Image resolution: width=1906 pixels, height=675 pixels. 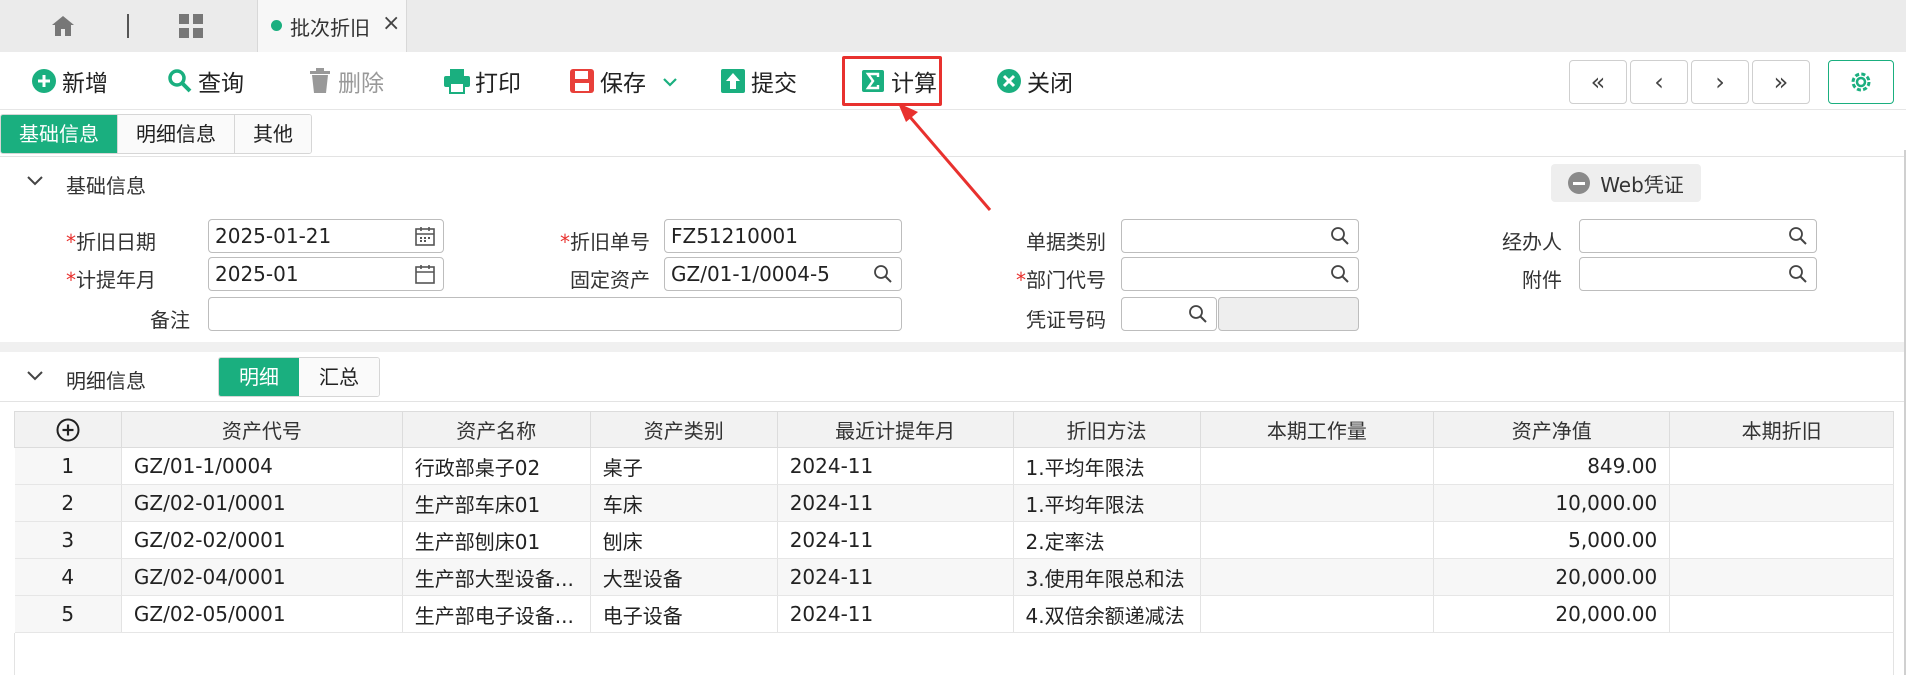 What do you see at coordinates (345, 81) in the screenshot?
I see `delete-button: 删除` at bounding box center [345, 81].